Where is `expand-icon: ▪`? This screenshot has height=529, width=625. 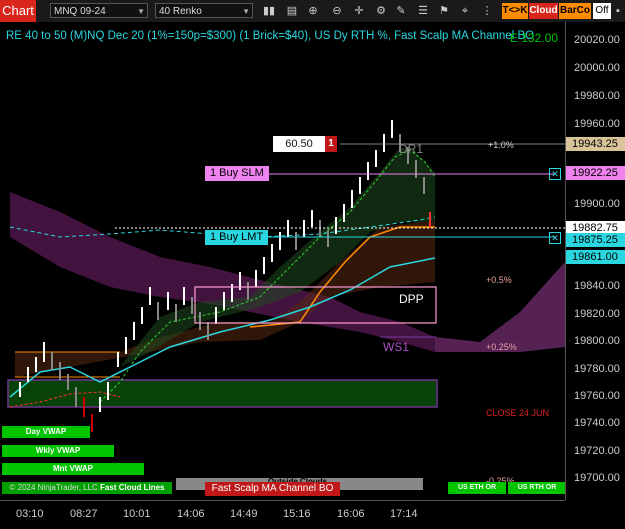
expand-icon: ▪ is located at coordinates (618, 11).